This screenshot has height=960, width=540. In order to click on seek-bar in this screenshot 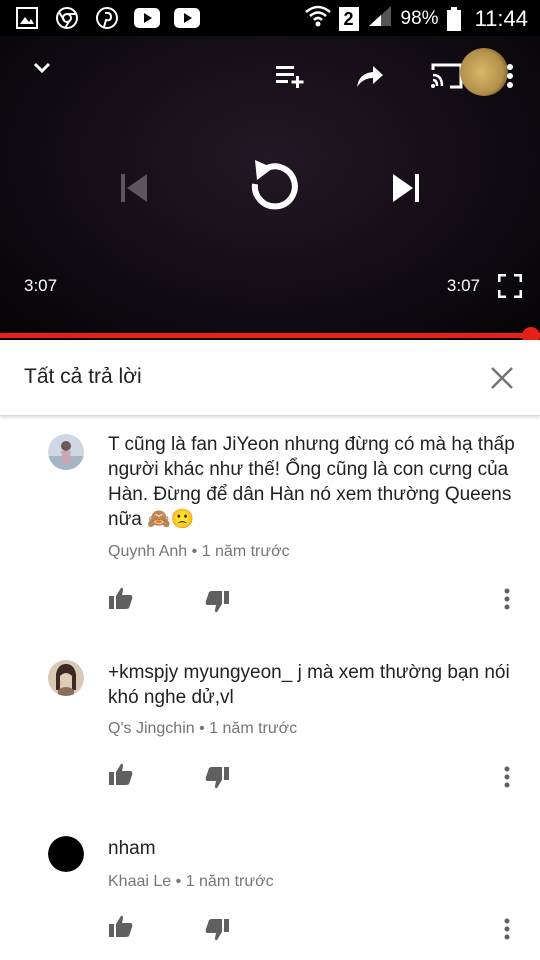, I will do `click(270, 335)`.